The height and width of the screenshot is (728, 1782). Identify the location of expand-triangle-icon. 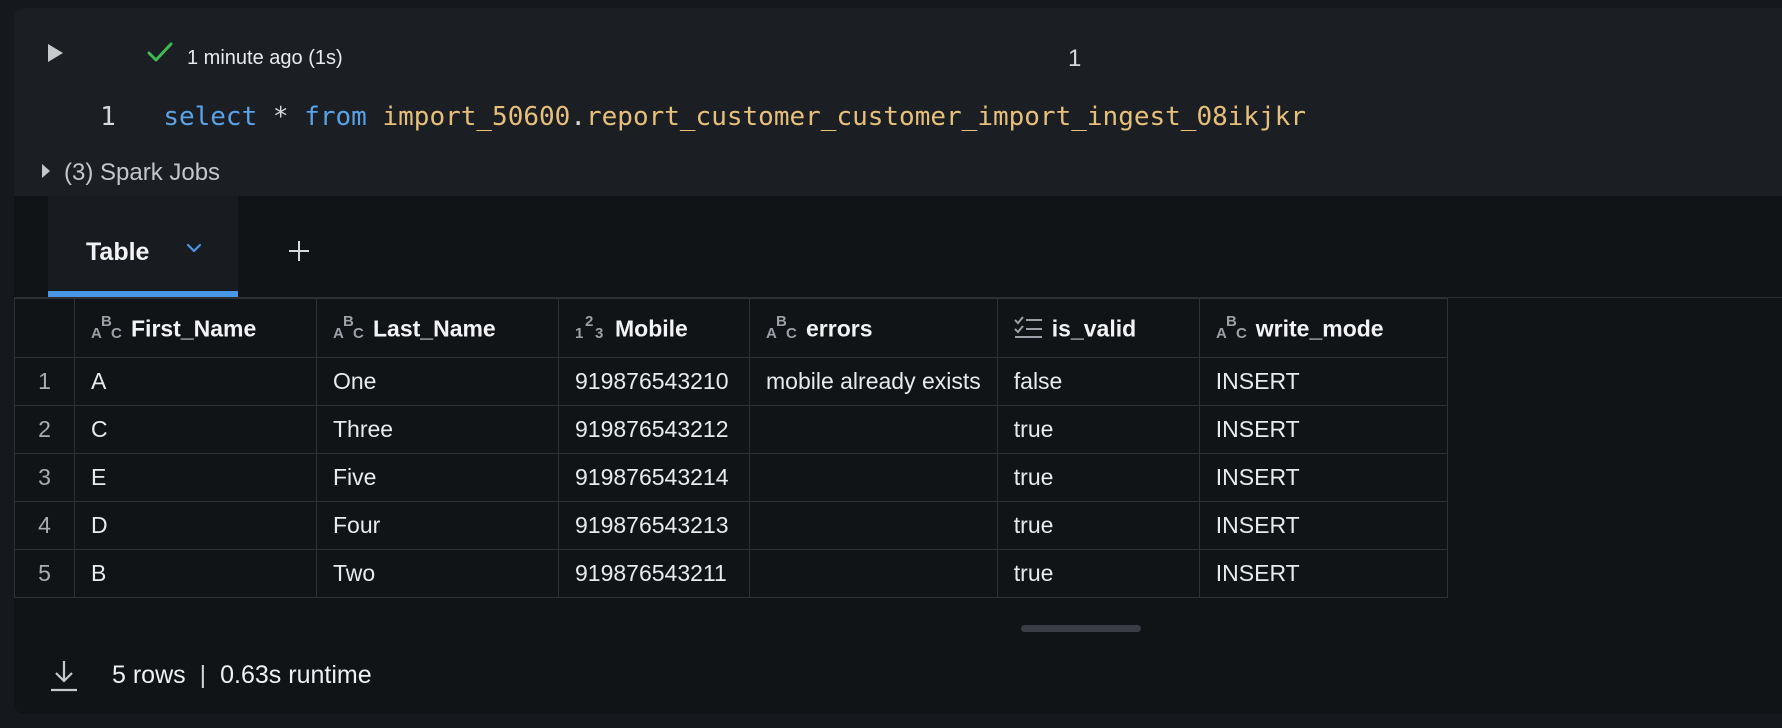
(46, 171).